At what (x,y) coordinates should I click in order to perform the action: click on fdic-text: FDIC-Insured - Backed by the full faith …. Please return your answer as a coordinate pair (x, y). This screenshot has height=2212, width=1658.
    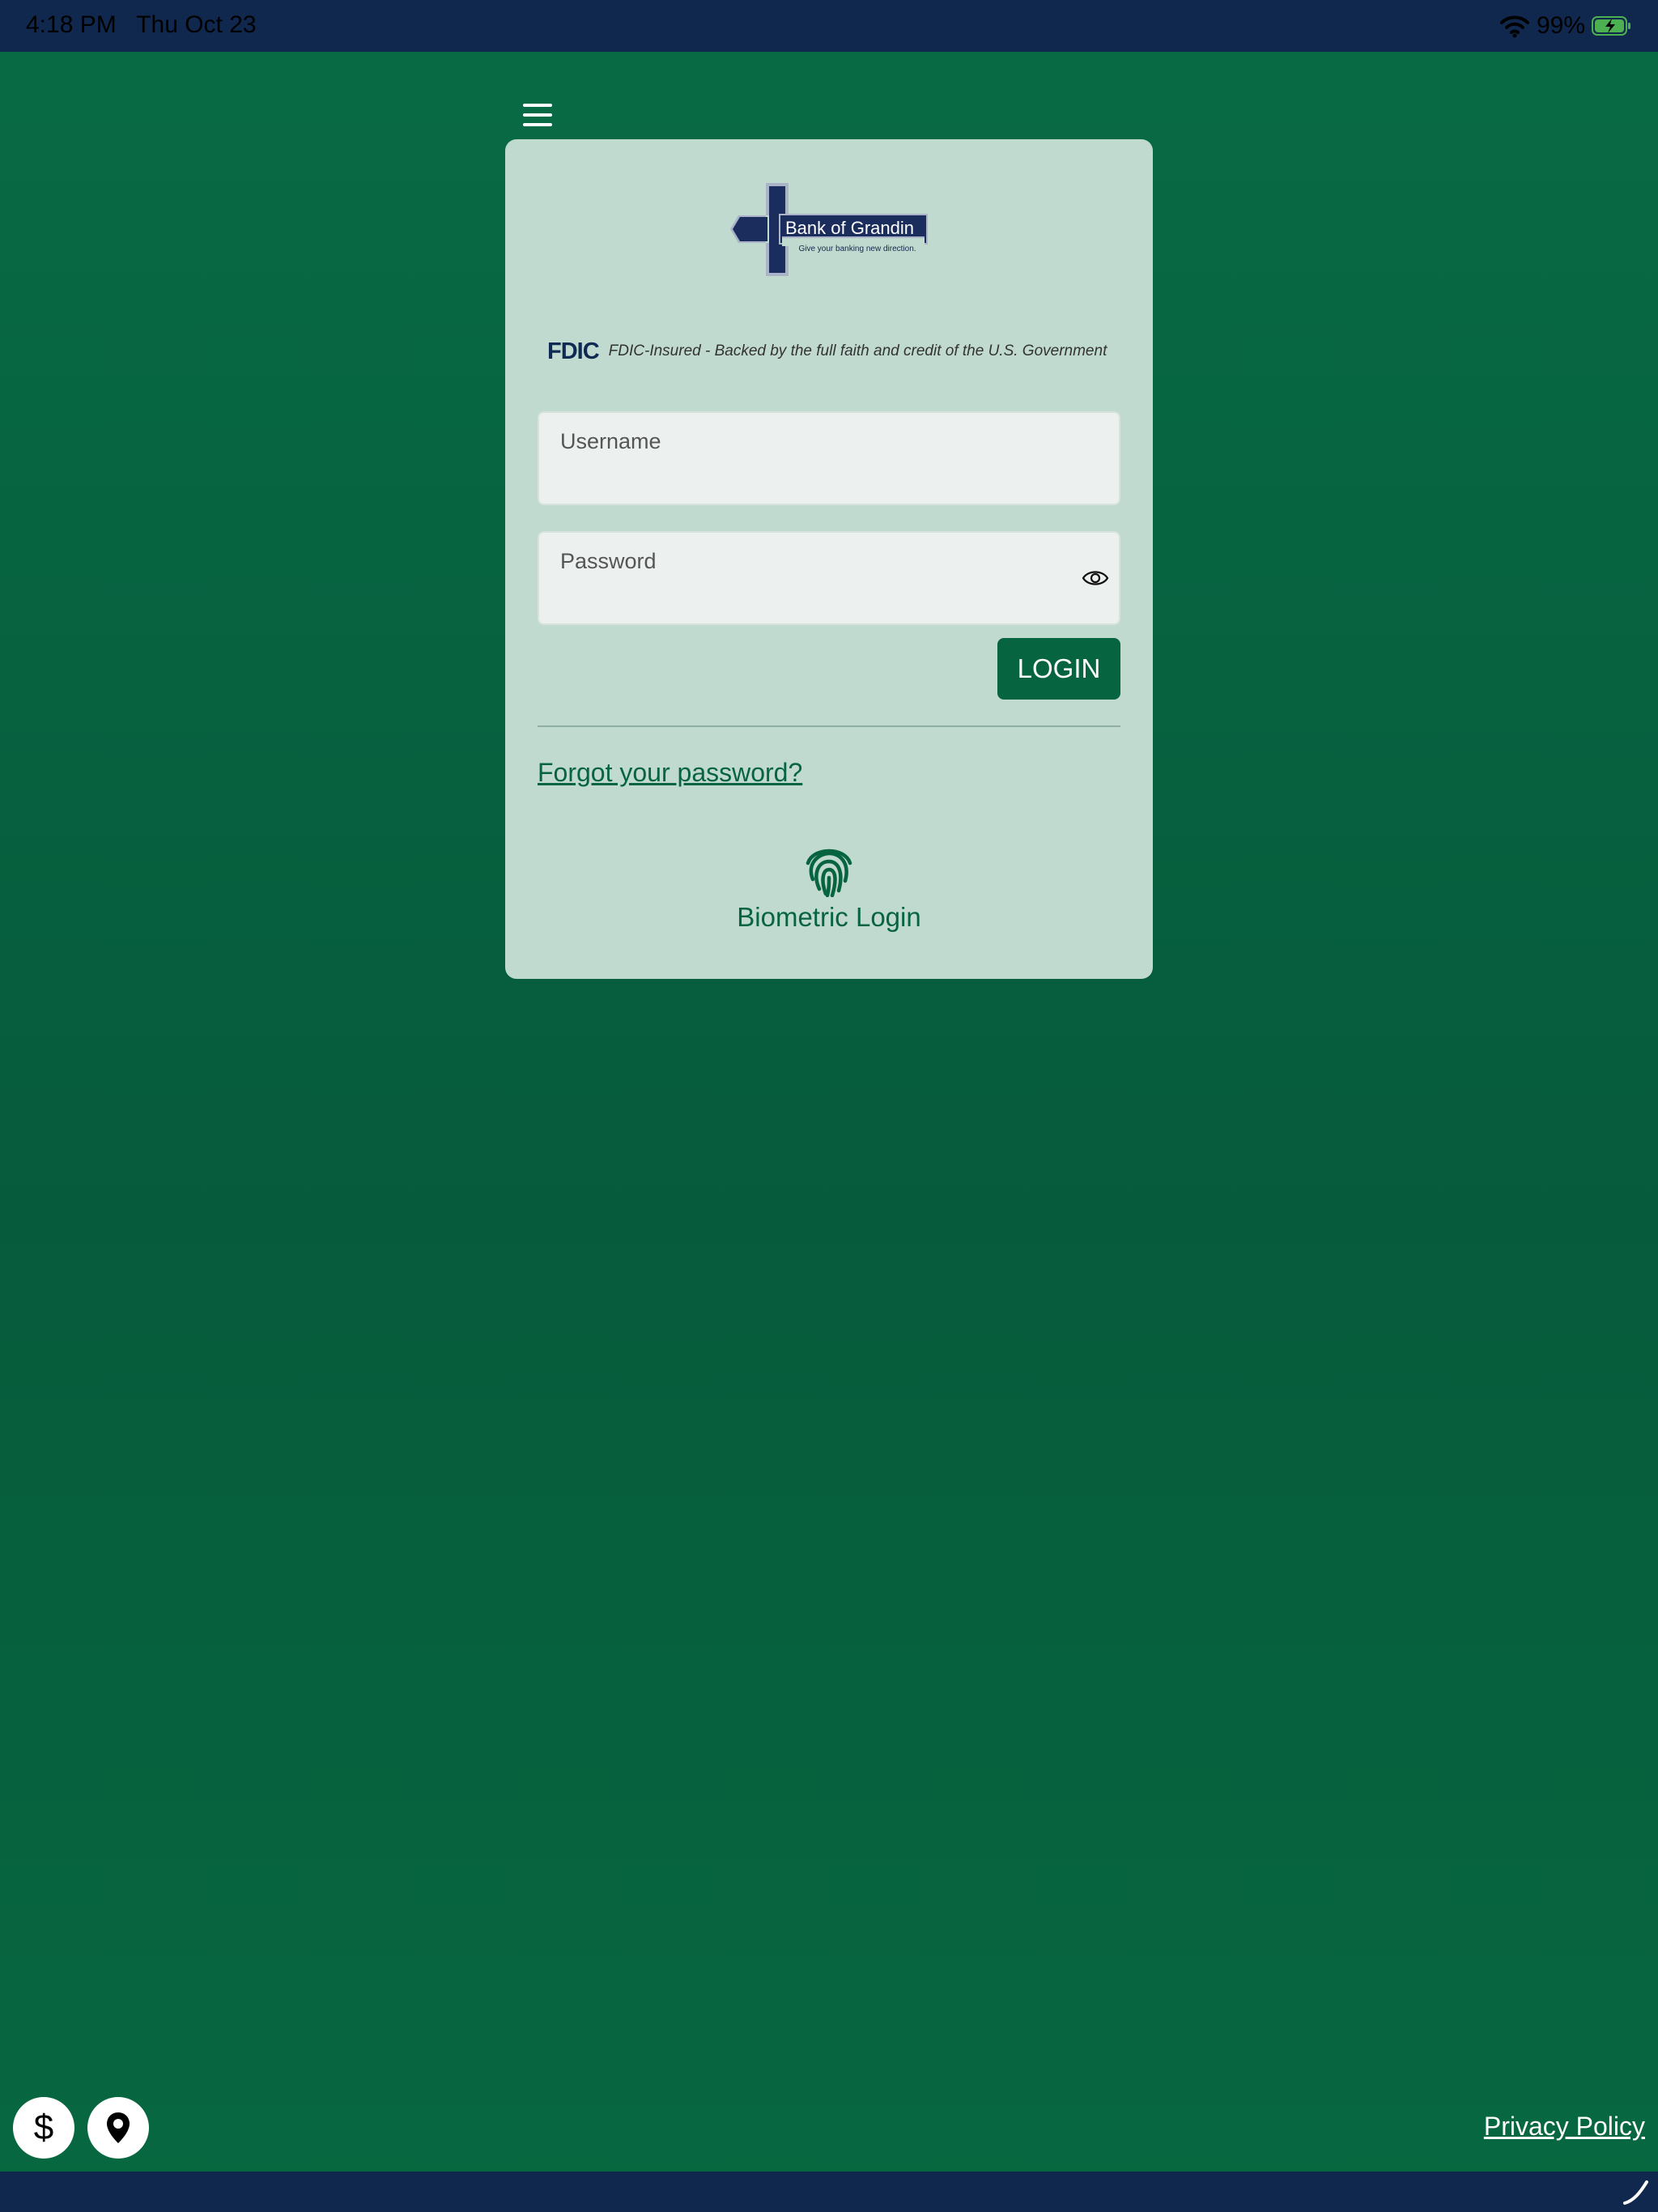
    Looking at the image, I should click on (857, 351).